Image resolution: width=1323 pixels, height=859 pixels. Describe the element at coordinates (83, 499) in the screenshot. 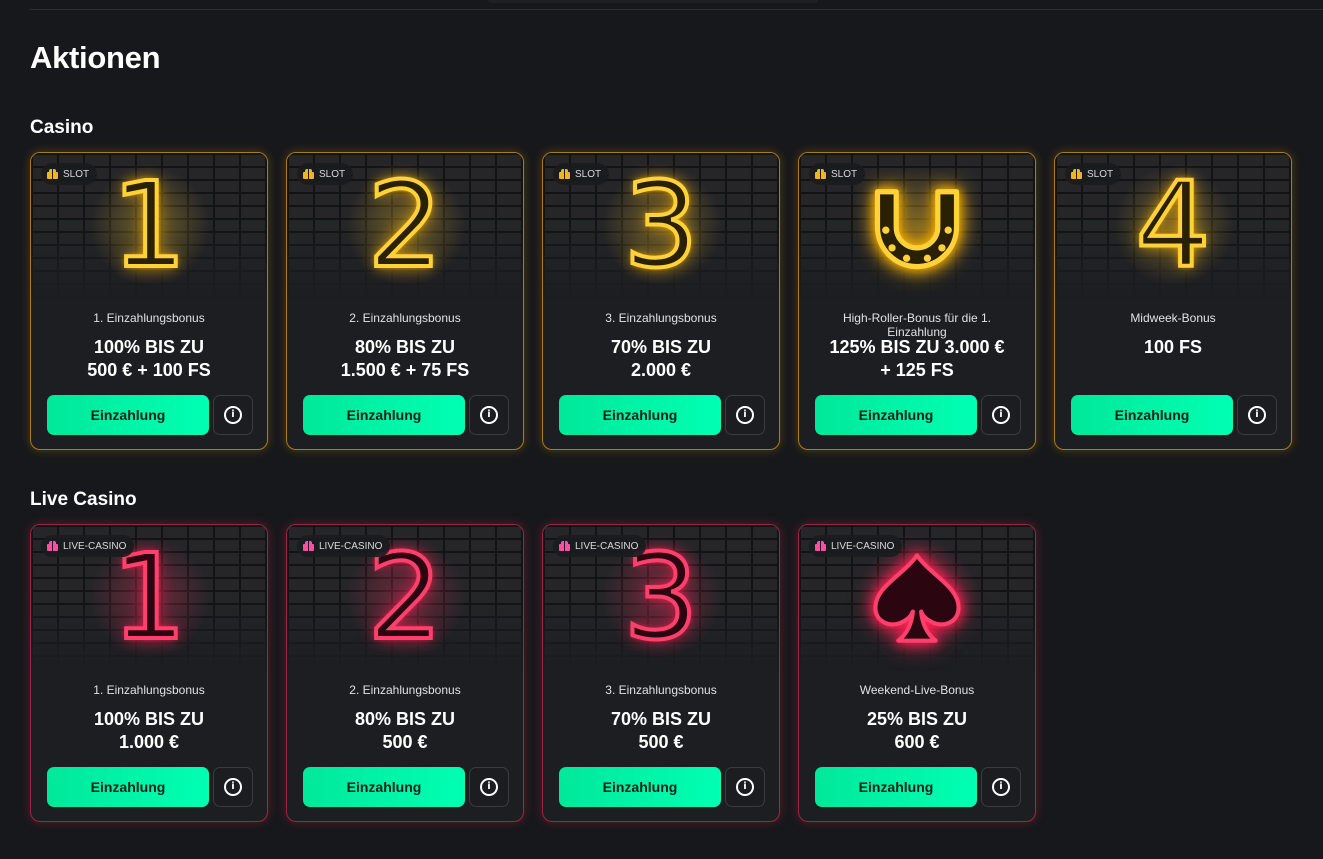

I see `section-title-live-casino: Live Casino` at that location.